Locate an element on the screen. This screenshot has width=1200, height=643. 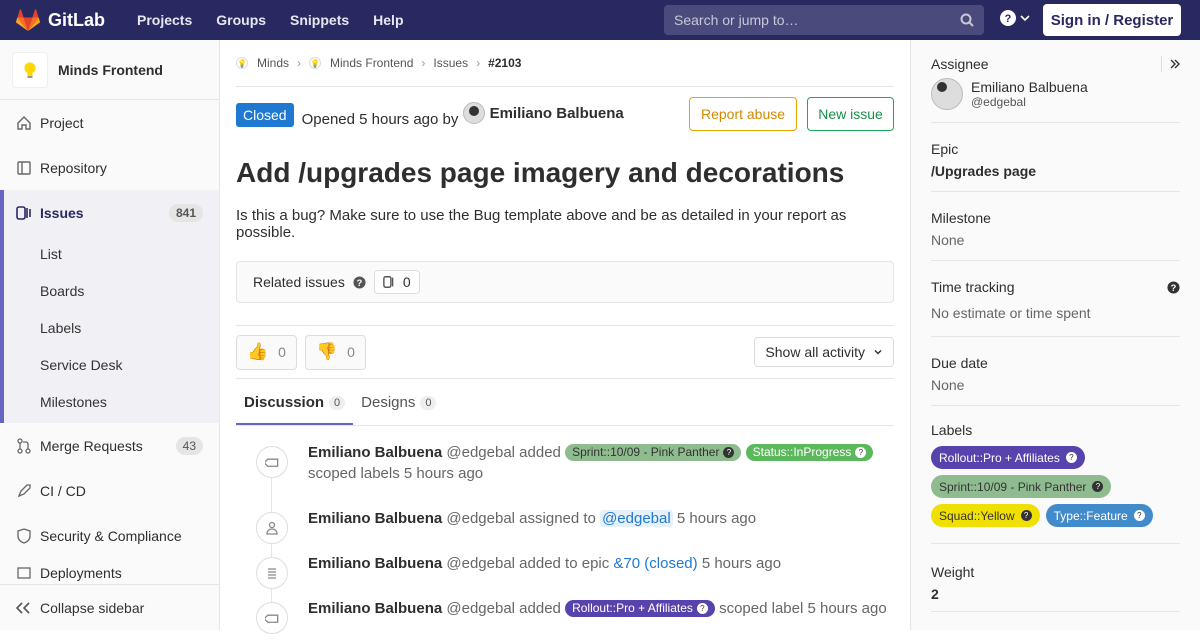
epic-value: /Upgrades page is located at coordinates (1055, 171).